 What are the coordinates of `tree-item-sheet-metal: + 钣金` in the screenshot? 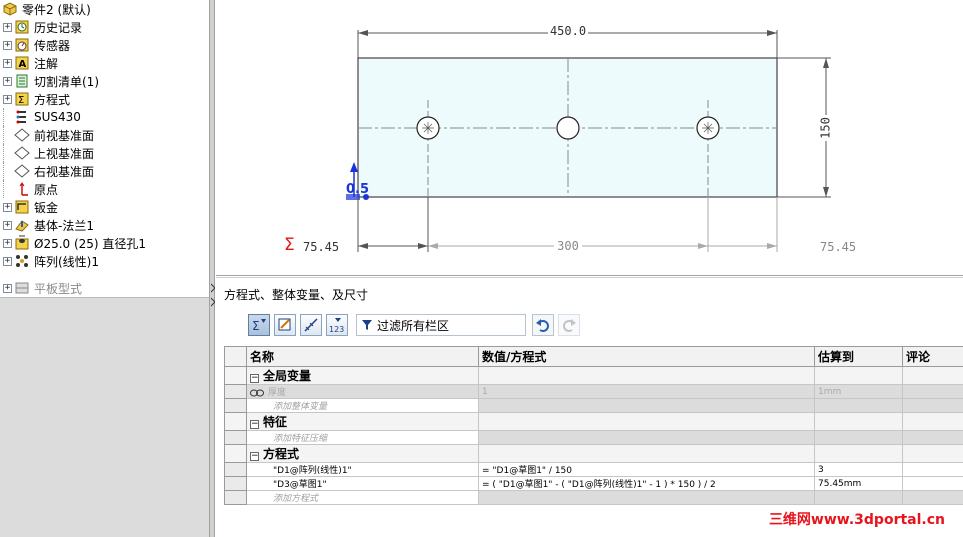 It's located at (29, 207).